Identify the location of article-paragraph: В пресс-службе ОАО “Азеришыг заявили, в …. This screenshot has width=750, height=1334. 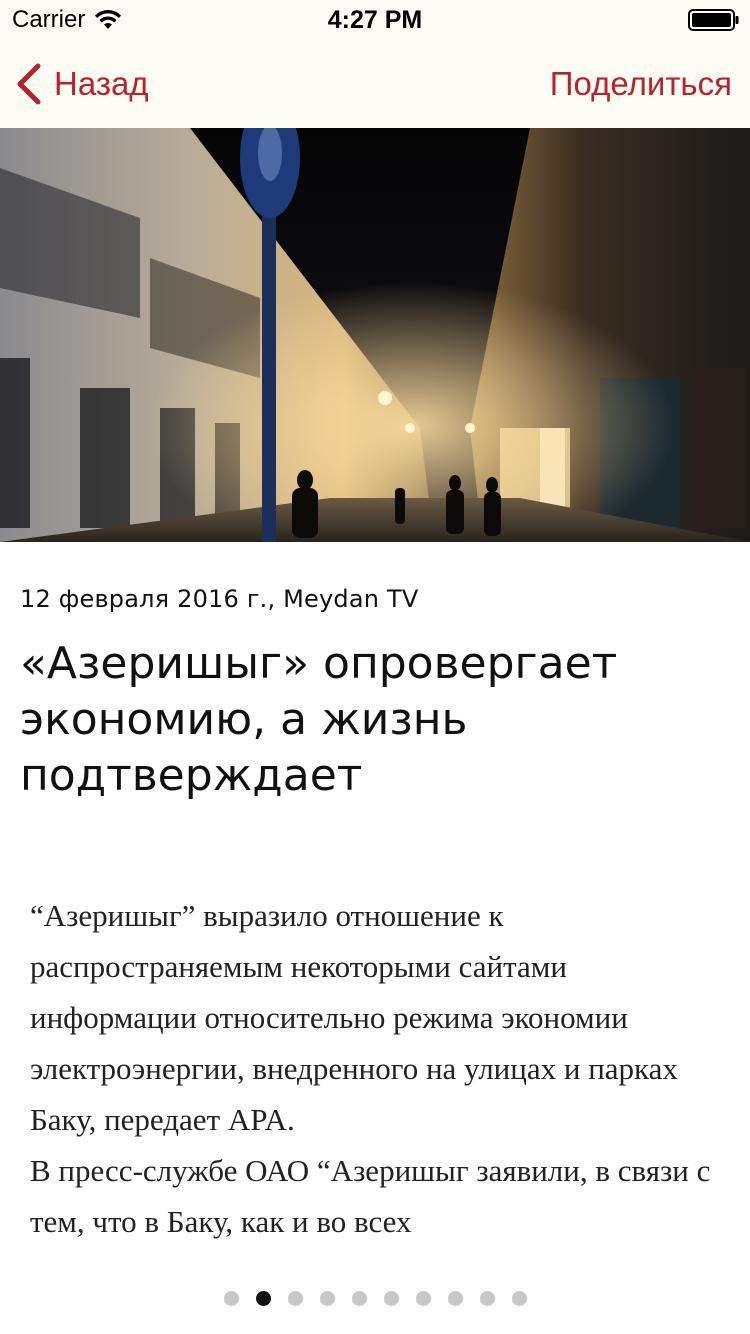
(370, 1196).